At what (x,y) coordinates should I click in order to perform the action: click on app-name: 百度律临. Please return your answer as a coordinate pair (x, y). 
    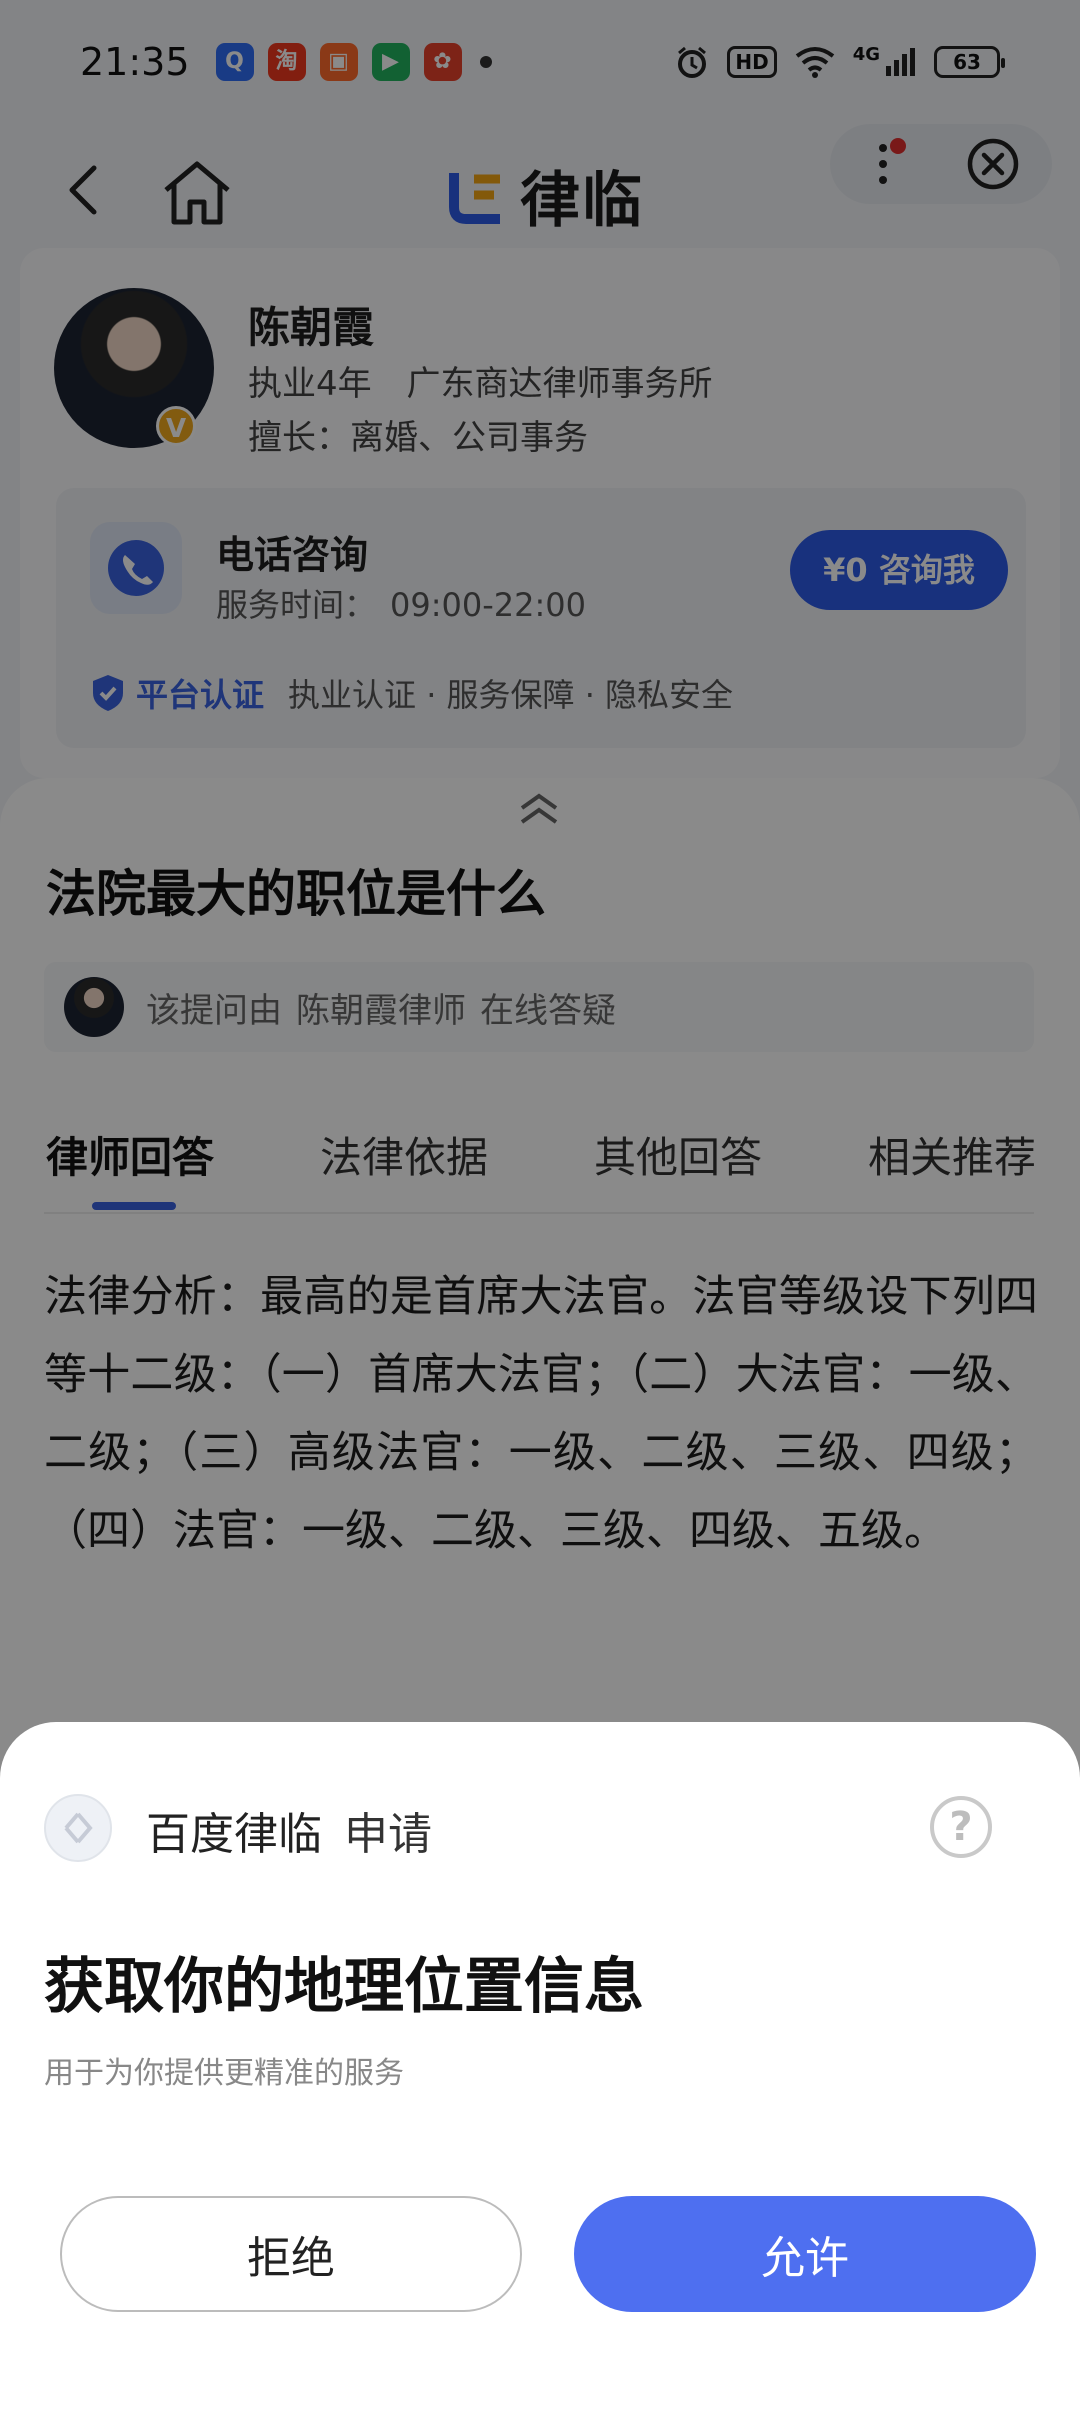
    Looking at the image, I should click on (234, 1834).